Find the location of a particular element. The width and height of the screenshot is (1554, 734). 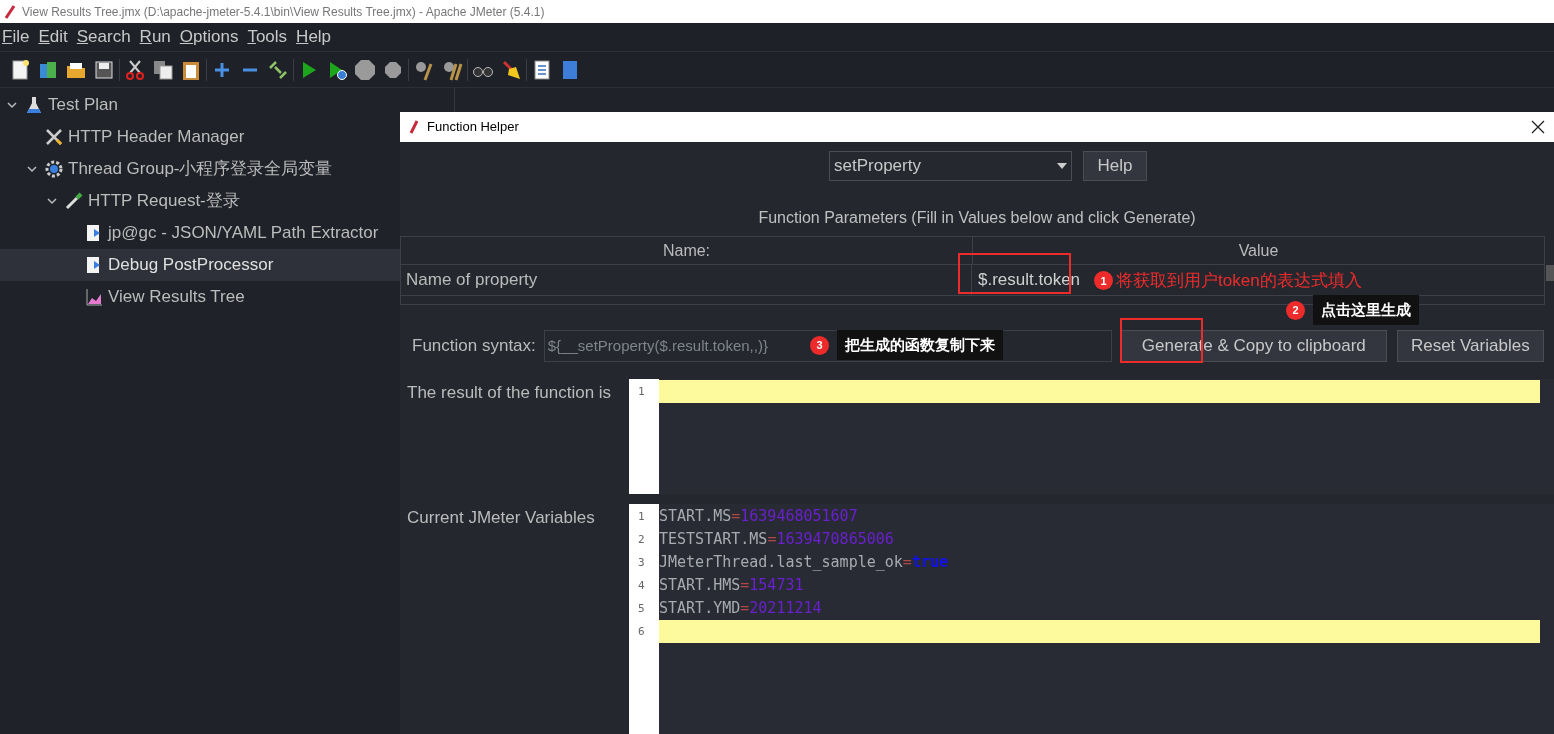

annotation-text: 将获取到用户token的表达式填入 is located at coordinates (1239, 281).